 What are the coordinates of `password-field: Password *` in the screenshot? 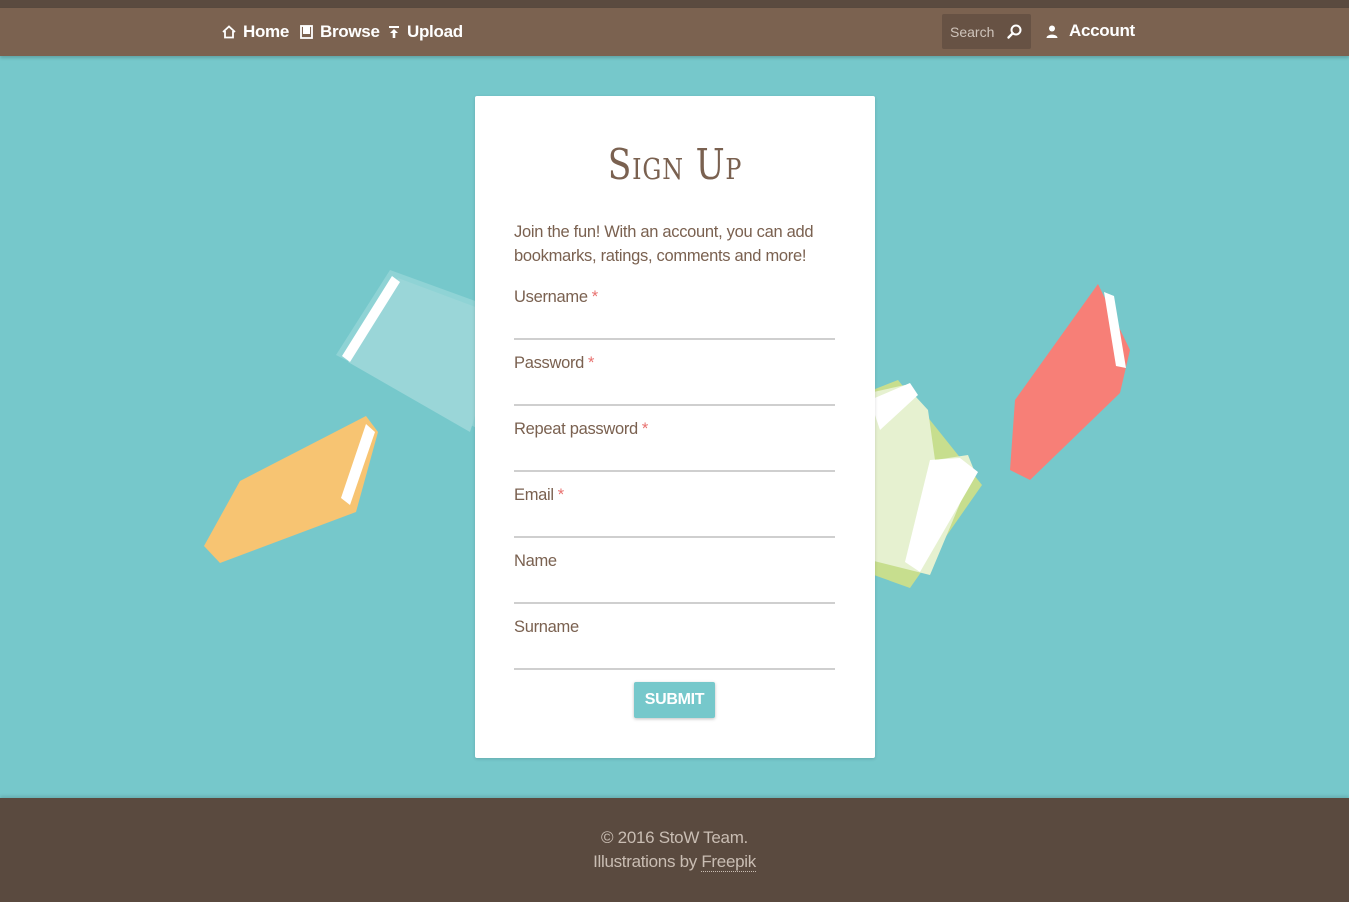 It's located at (674, 380).